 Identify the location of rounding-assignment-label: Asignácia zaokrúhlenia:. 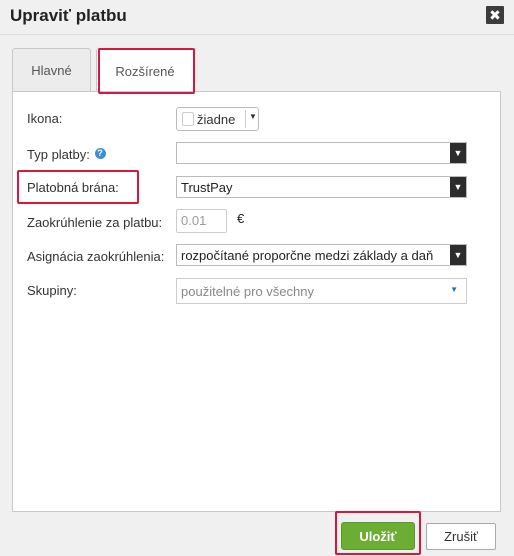
(96, 256).